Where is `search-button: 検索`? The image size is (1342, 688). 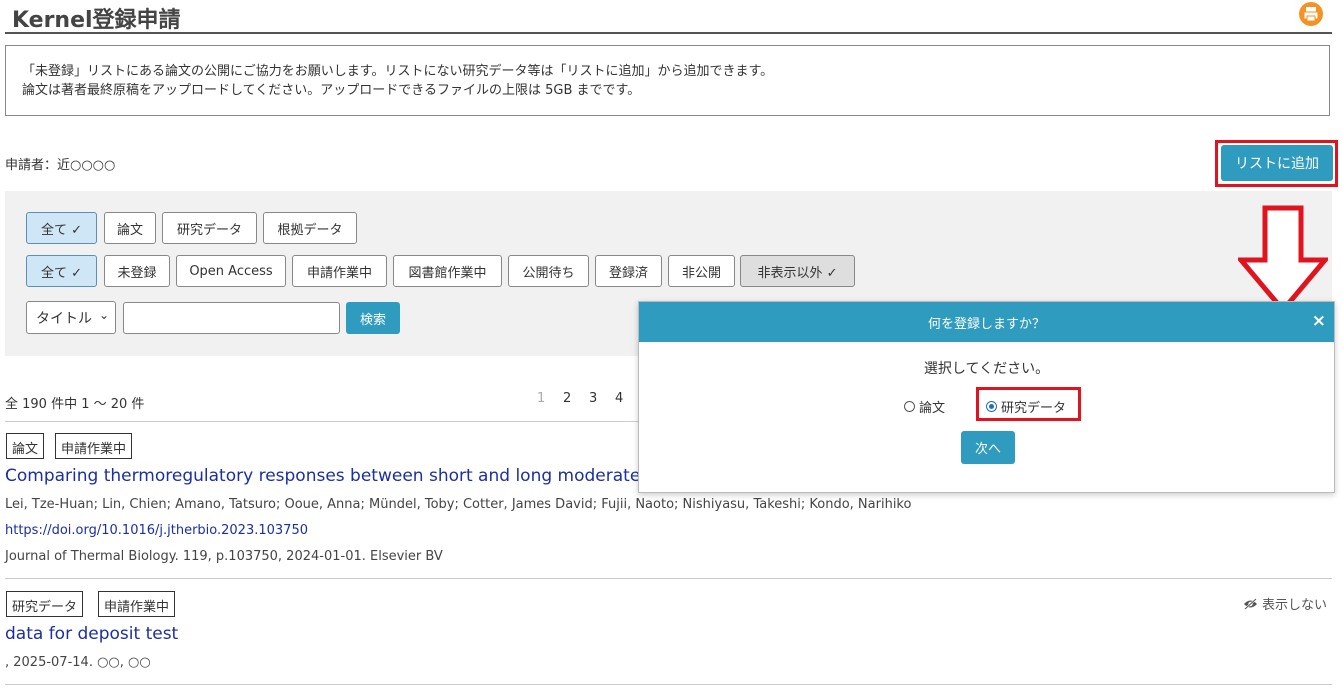
search-button: 検索 is located at coordinates (373, 318).